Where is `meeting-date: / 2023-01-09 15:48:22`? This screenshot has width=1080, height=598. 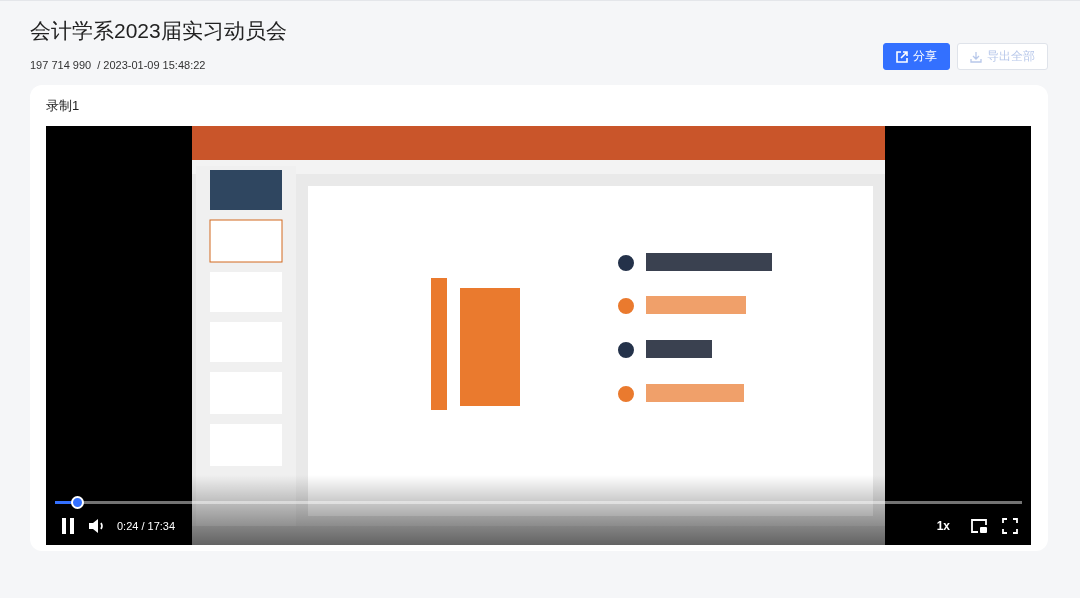 meeting-date: / 2023-01-09 15:48:22 is located at coordinates (151, 65).